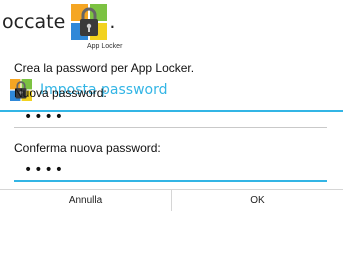 This screenshot has width=343, height=280. Describe the element at coordinates (104, 68) in the screenshot. I see `dialog-message: Crea la password per App Locker.` at that location.